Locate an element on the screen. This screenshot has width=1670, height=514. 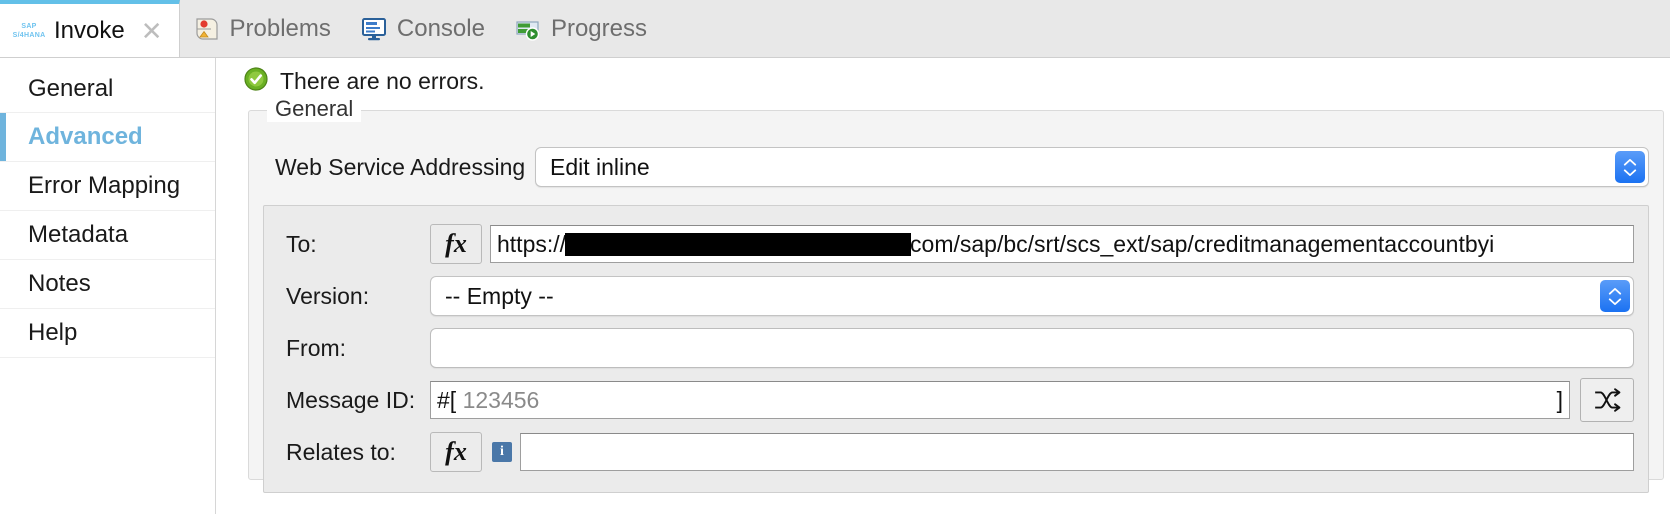
sidebar-item-label: Notes is located at coordinates (59, 283).